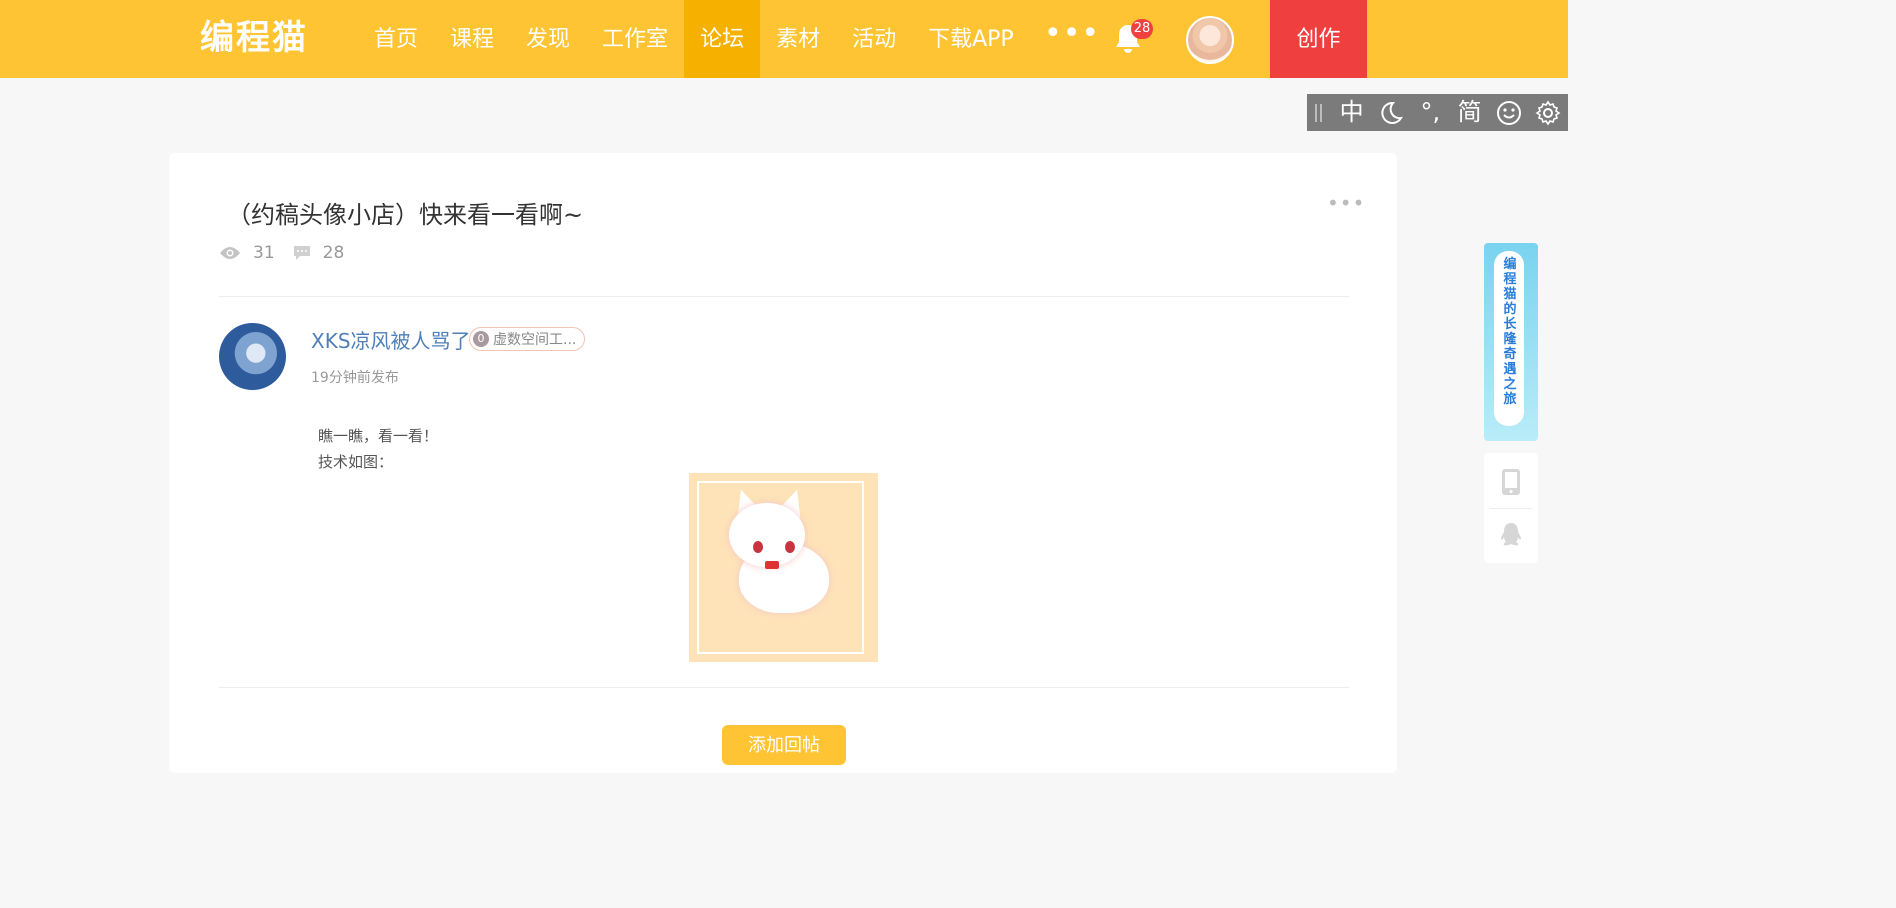  What do you see at coordinates (378, 449) in the screenshot?
I see `post-body: 瞧一瞧，看一看！ 技术如图：` at bounding box center [378, 449].